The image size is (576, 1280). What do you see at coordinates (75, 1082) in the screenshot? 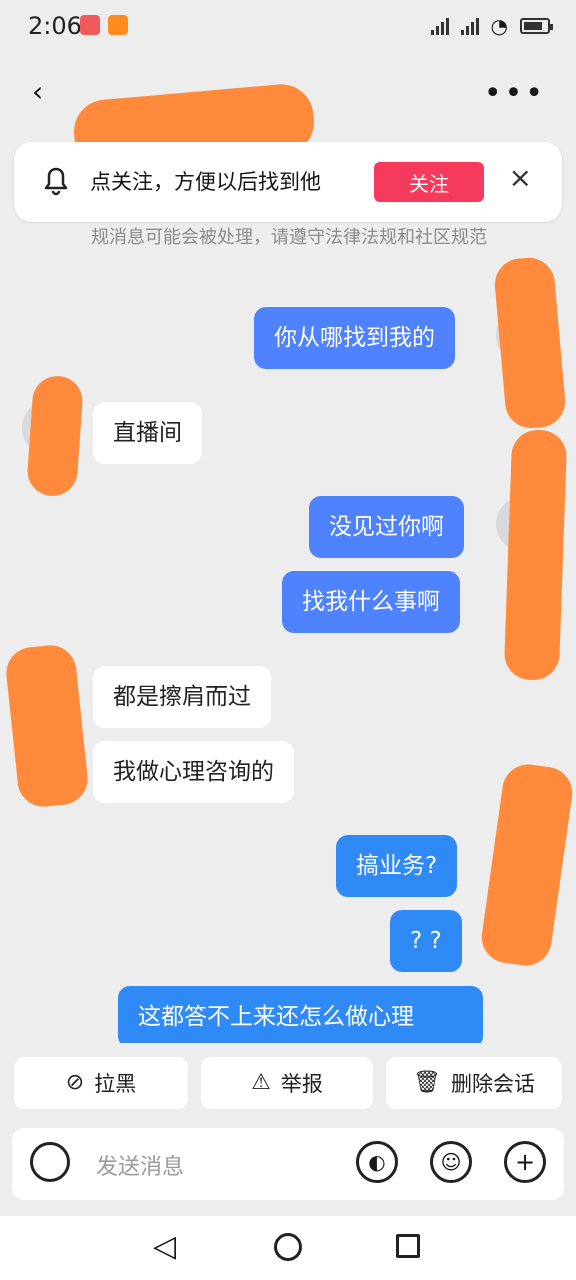
I see `block-icon: ⊘` at bounding box center [75, 1082].